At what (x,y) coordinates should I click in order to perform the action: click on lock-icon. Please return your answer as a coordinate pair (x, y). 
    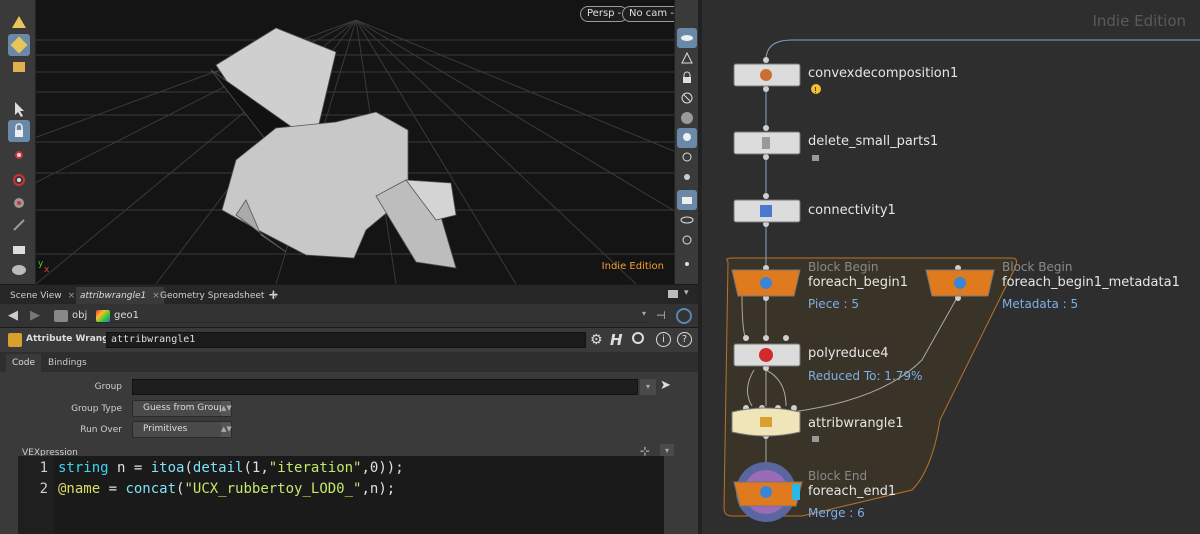
    Looking at the image, I should click on (687, 78).